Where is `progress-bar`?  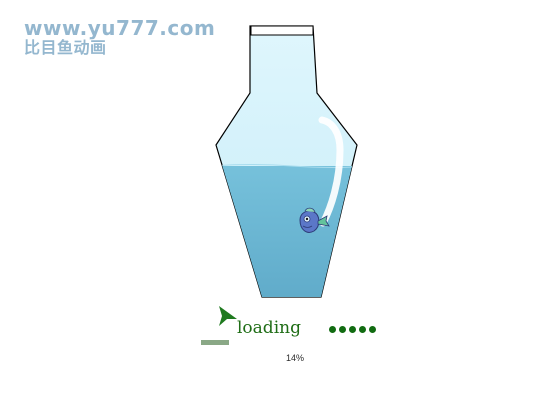 progress-bar is located at coordinates (215, 342).